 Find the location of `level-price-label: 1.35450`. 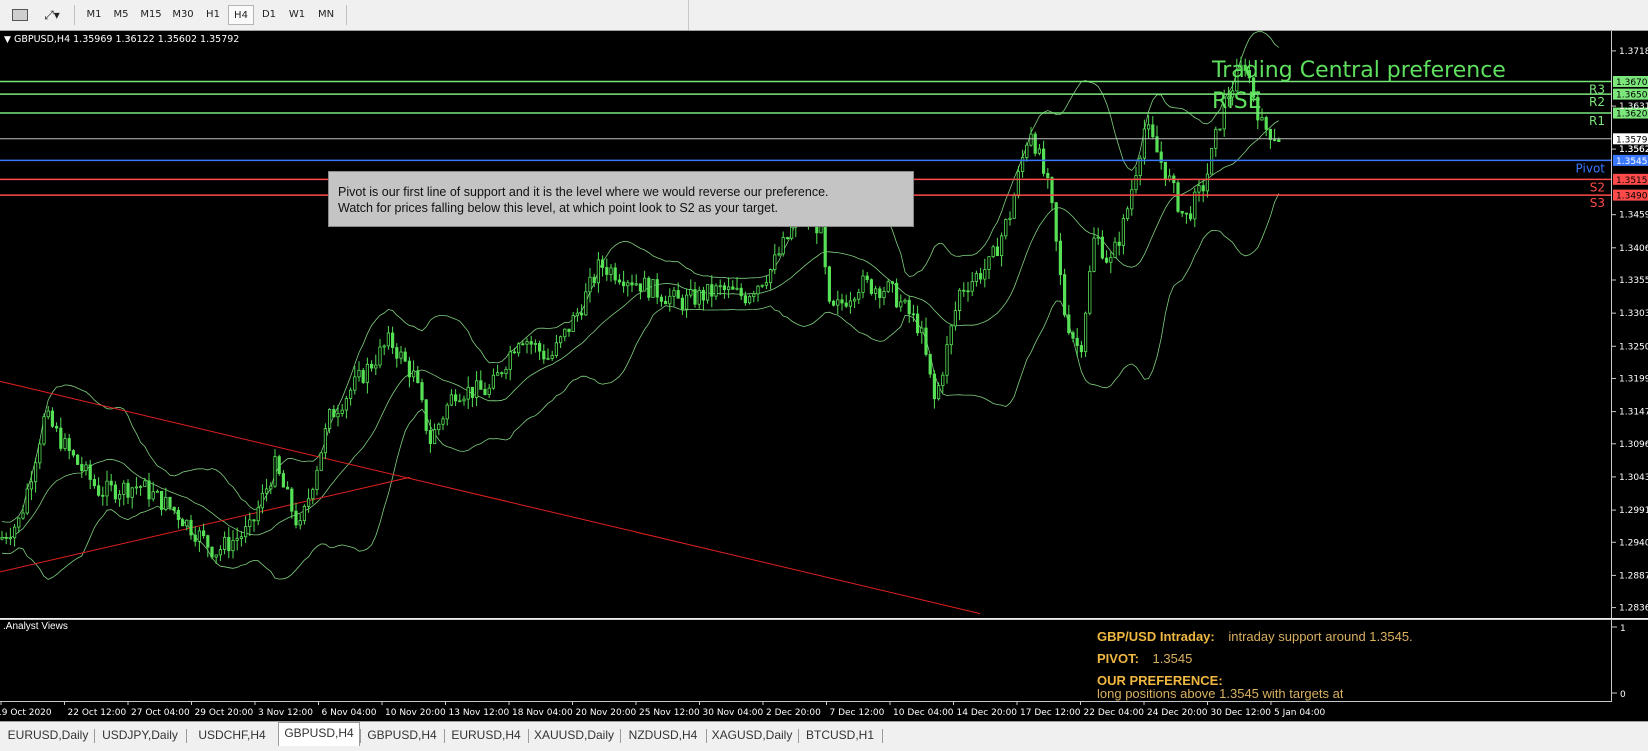

level-price-label: 1.35450 is located at coordinates (1632, 162).